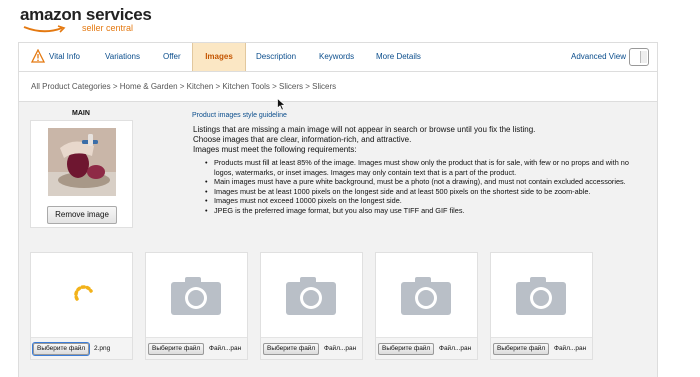 The height and width of the screenshot is (377, 700). I want to click on main-image-label: MAIN, so click(81, 113).